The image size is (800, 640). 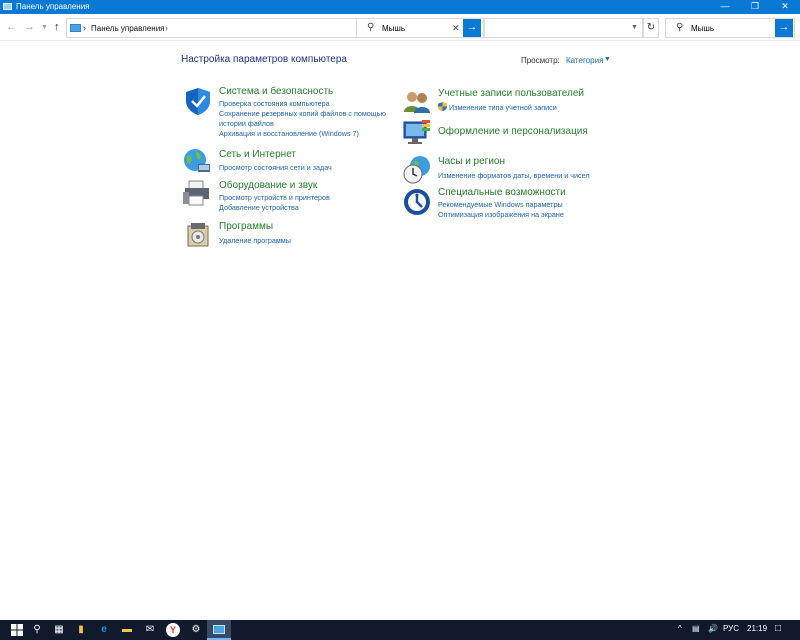 I want to click on link-optimize-display: Оптимизация изображения на экране, so click(x=501, y=214).